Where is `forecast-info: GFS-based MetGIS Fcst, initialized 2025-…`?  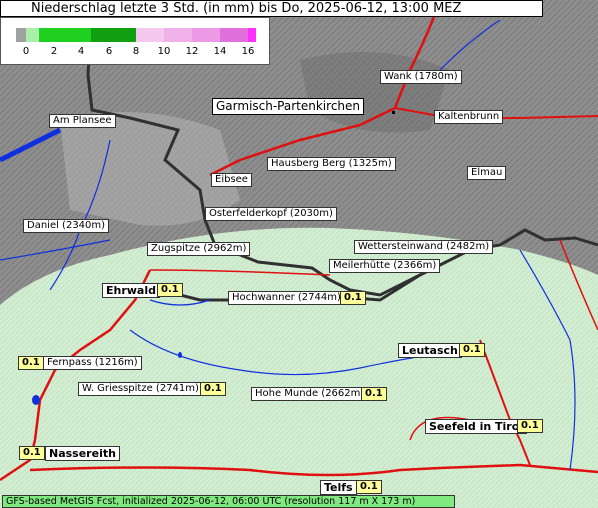
forecast-info: GFS-based MetGIS Fcst, initialized 2025-… is located at coordinates (228, 501).